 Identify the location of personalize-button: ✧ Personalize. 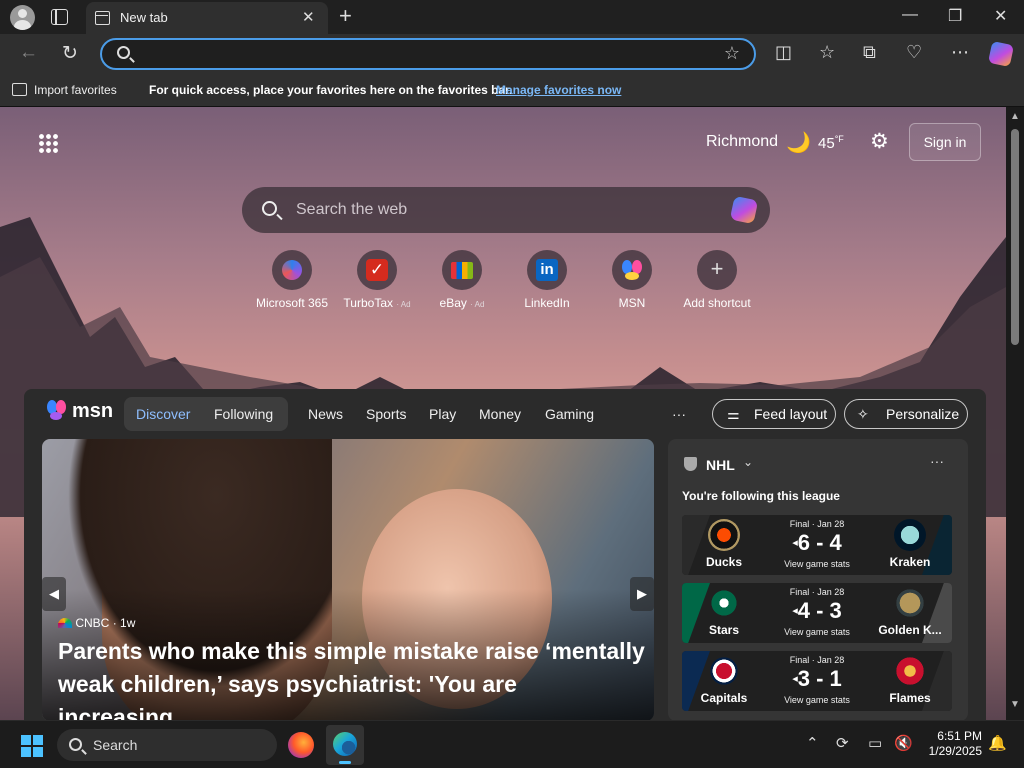
(906, 414).